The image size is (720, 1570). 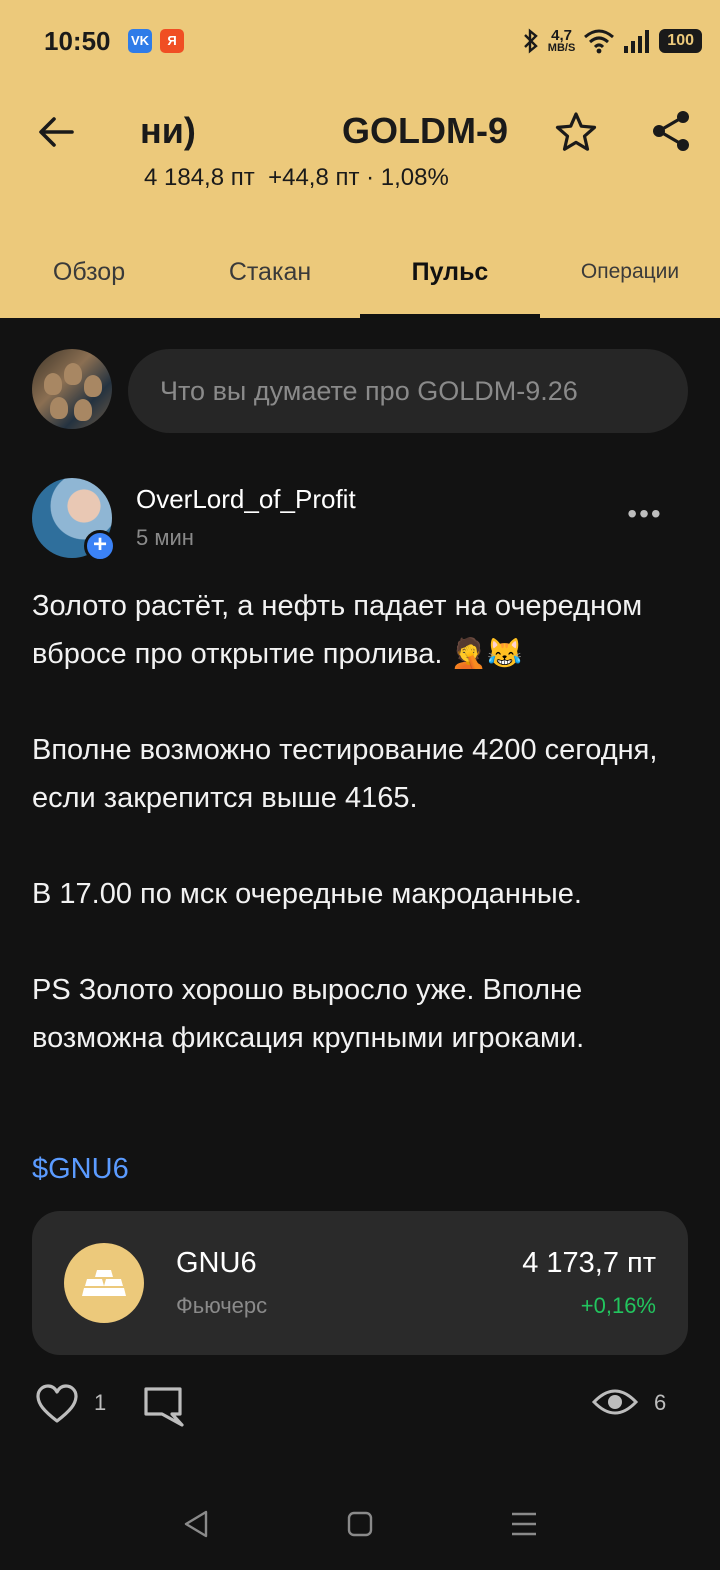 I want to click on system-nav-bar, so click(x=360, y=1525).